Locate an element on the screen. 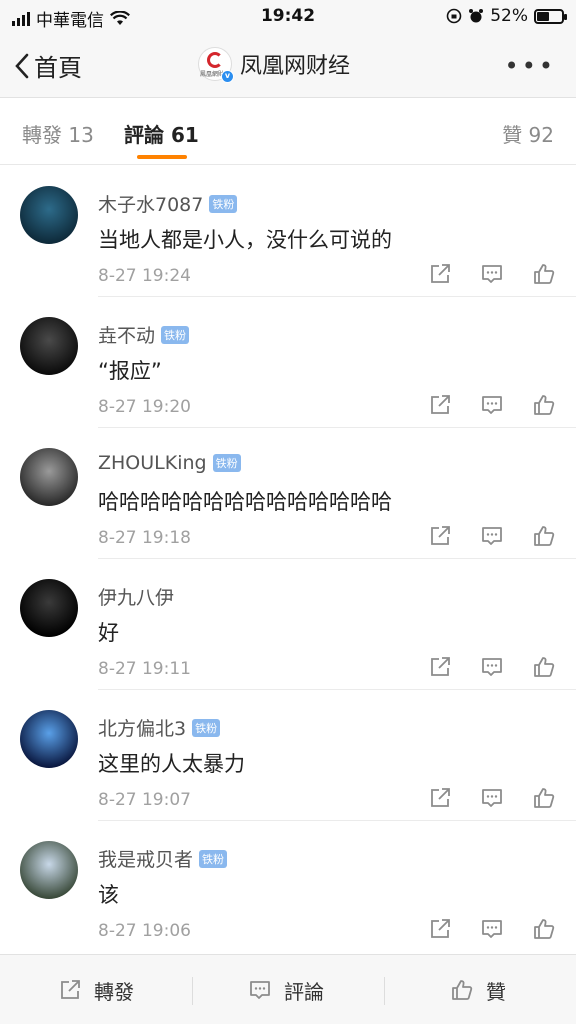 The image size is (576, 1024). account-header: 鳳凰網財經 v 凤凰网财经 is located at coordinates (274, 65).